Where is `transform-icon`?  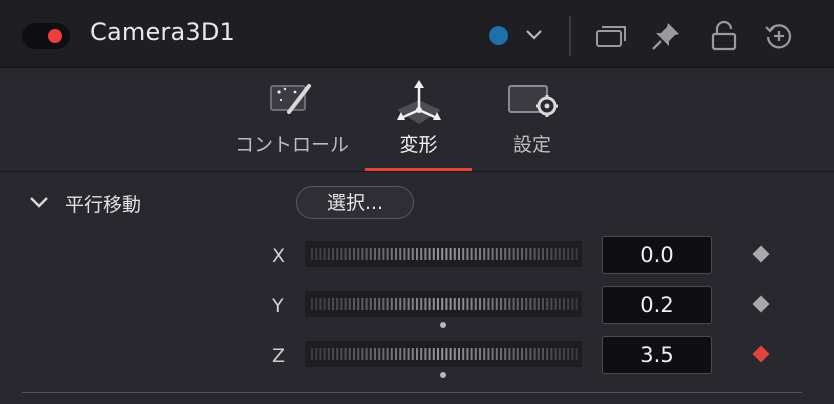
transform-icon is located at coordinates (418, 102).